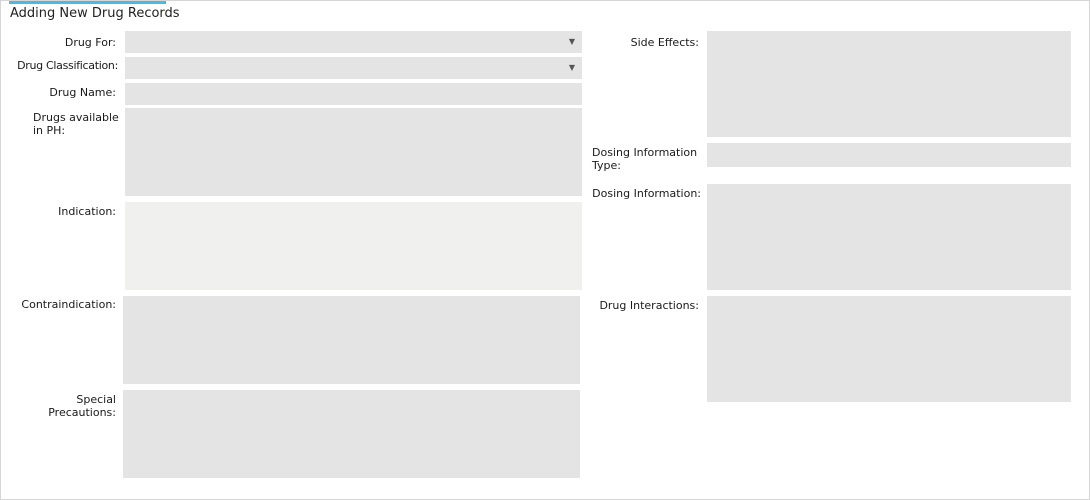  I want to click on dosing-info-type-label-line1: Dosing Information, so click(645, 152).